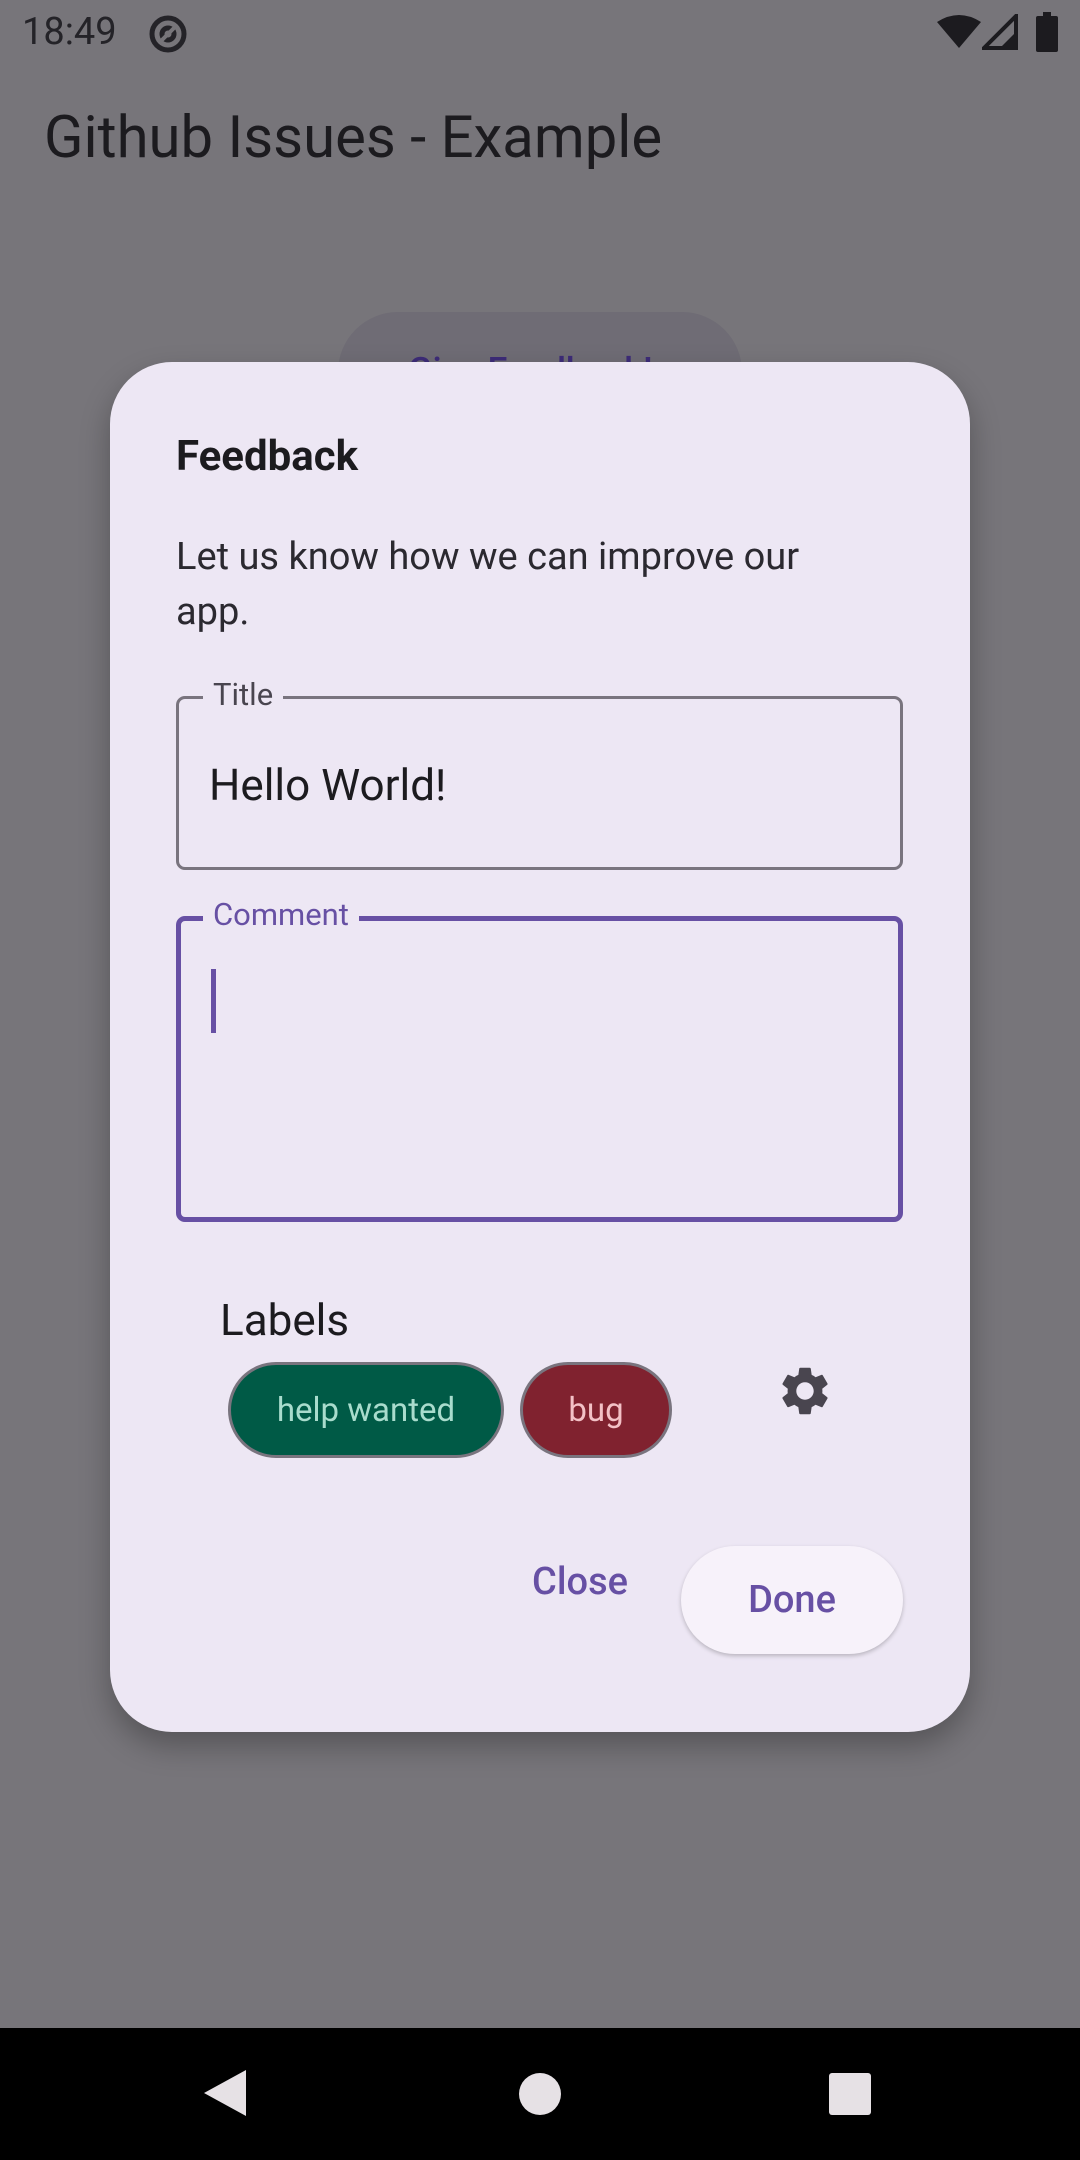 The height and width of the screenshot is (2160, 1080). I want to click on status-bar: 18:49, so click(540, 33).